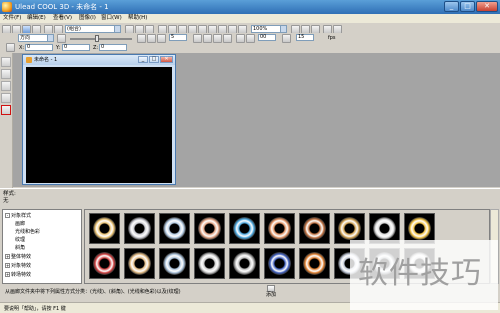 The width and height of the screenshot is (500, 313). I want to click on tree-item-object-effects: + 对象特效, so click(18, 266).